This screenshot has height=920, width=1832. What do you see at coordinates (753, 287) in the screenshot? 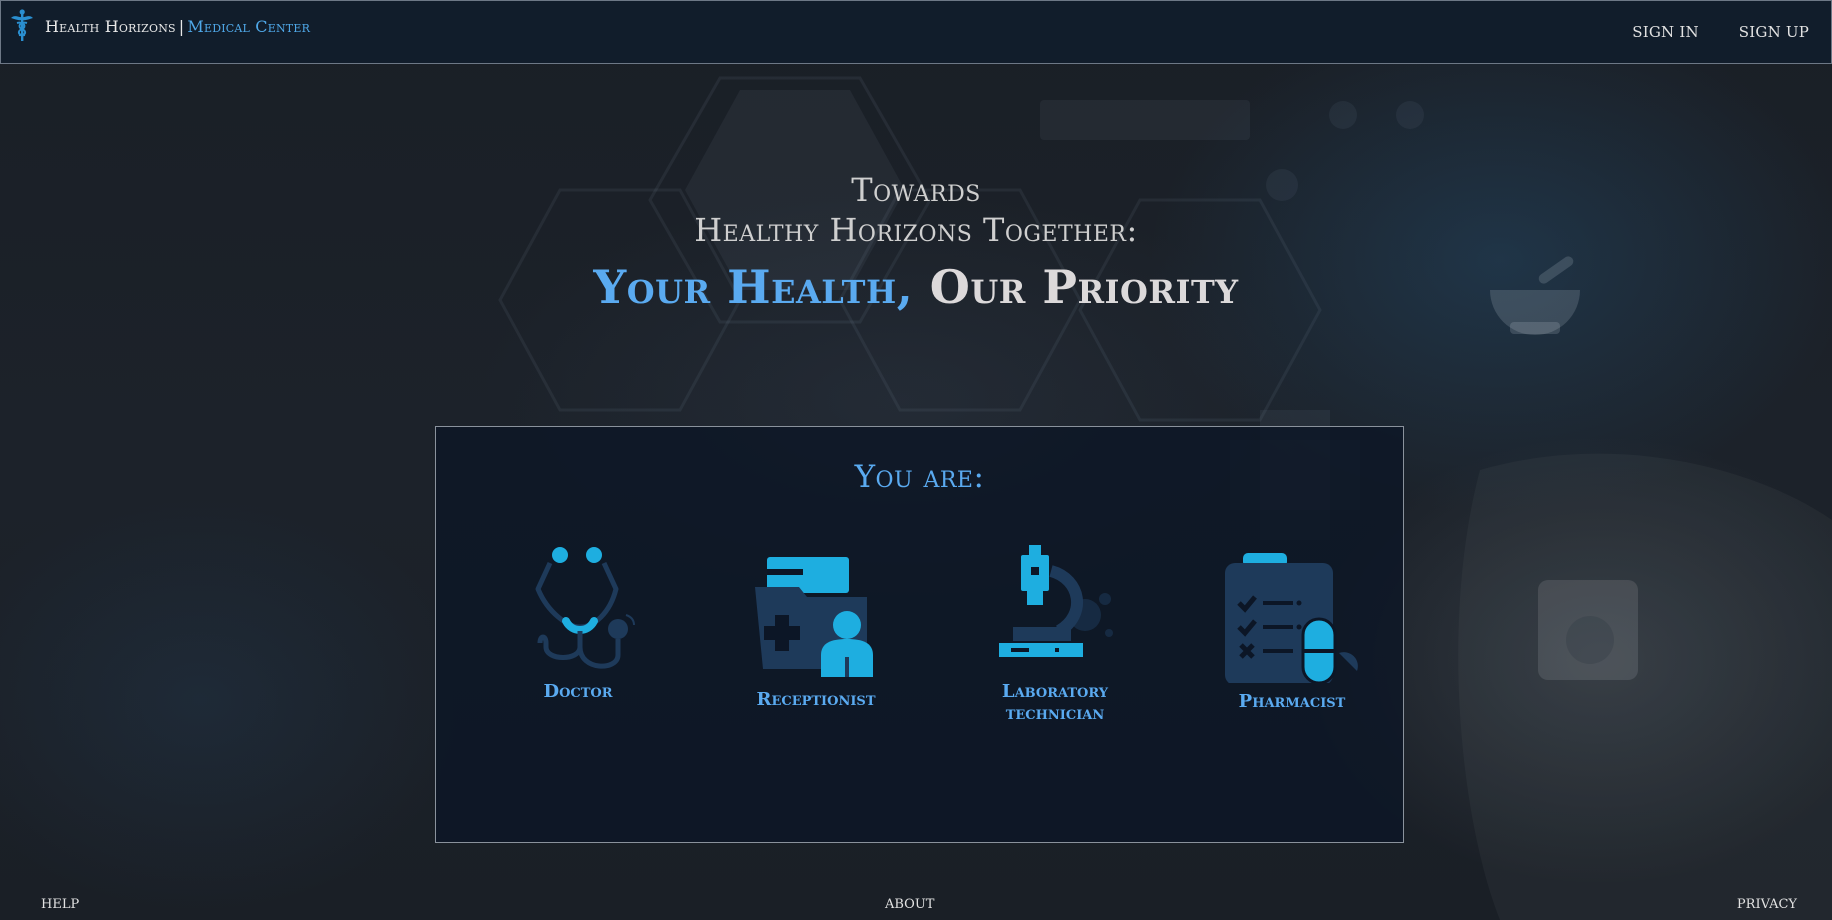
I see `hero-headline-accent: Your Health,` at bounding box center [753, 287].